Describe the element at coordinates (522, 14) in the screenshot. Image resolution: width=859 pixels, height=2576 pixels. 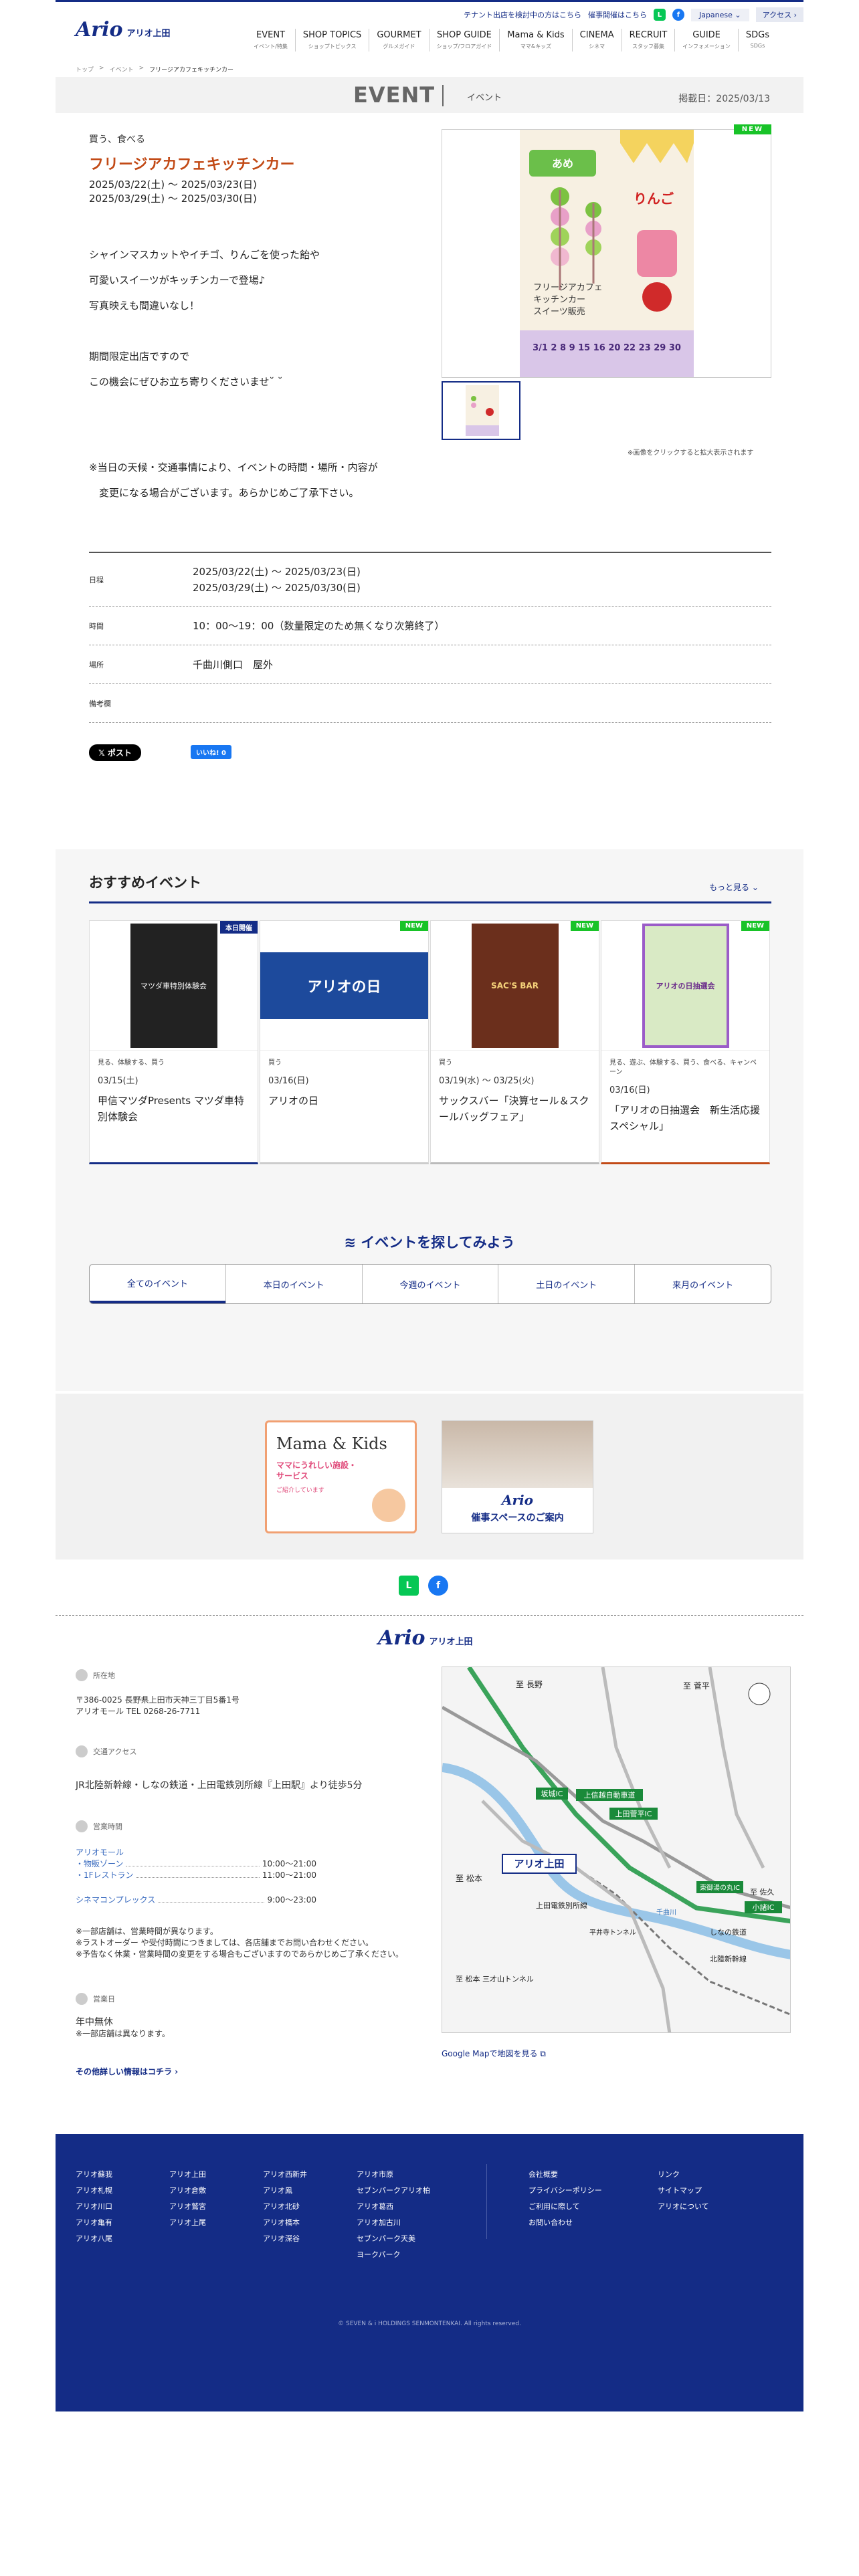
I see `tenant-link: テナント出店を検討中の方はこちら` at that location.